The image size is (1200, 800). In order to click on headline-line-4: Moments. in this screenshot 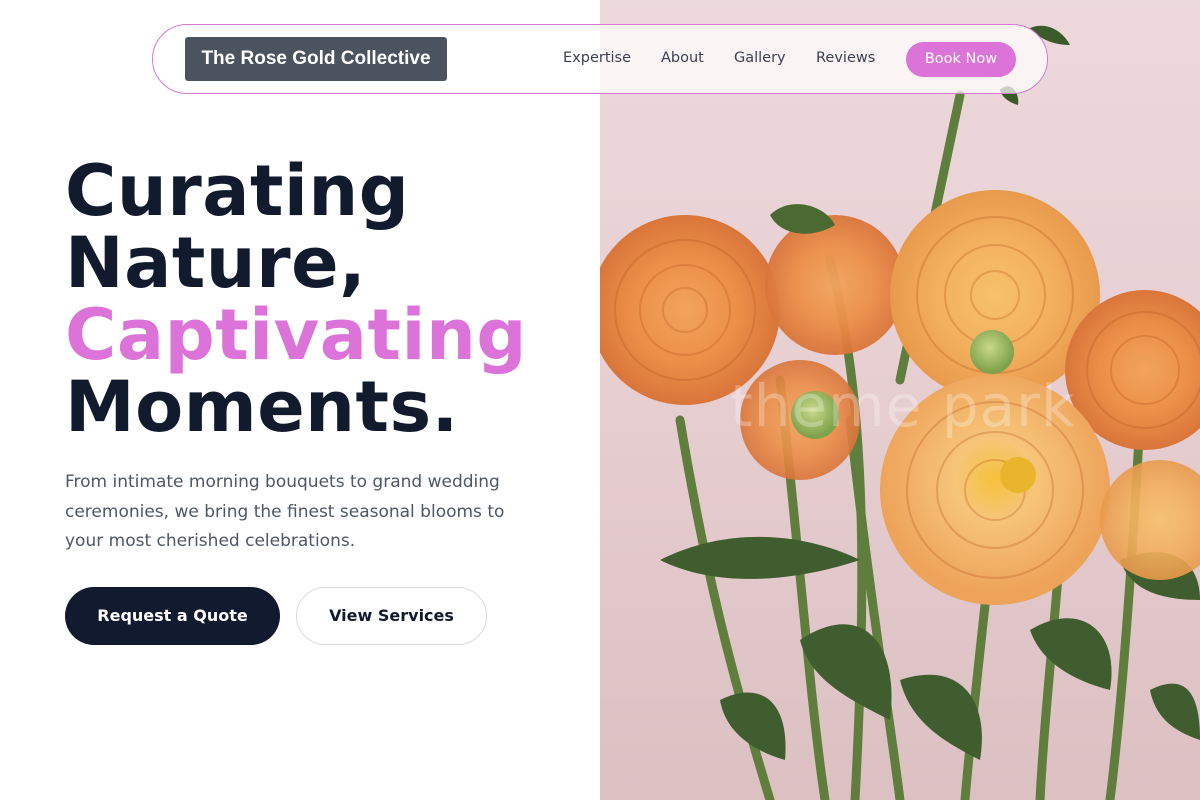, I will do `click(262, 407)`.